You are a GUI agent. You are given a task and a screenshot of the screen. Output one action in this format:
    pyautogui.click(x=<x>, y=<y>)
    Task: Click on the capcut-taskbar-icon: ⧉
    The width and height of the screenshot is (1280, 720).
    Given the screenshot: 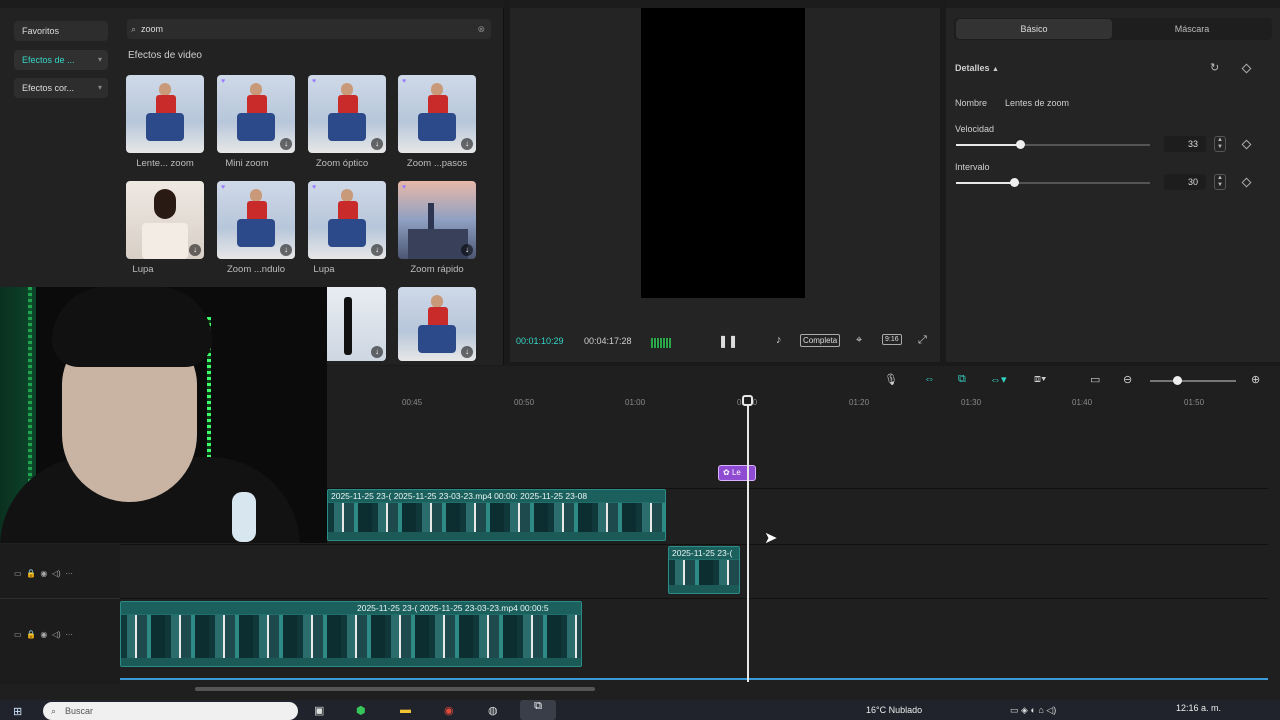 What is the action you would take?
    pyautogui.click(x=538, y=710)
    